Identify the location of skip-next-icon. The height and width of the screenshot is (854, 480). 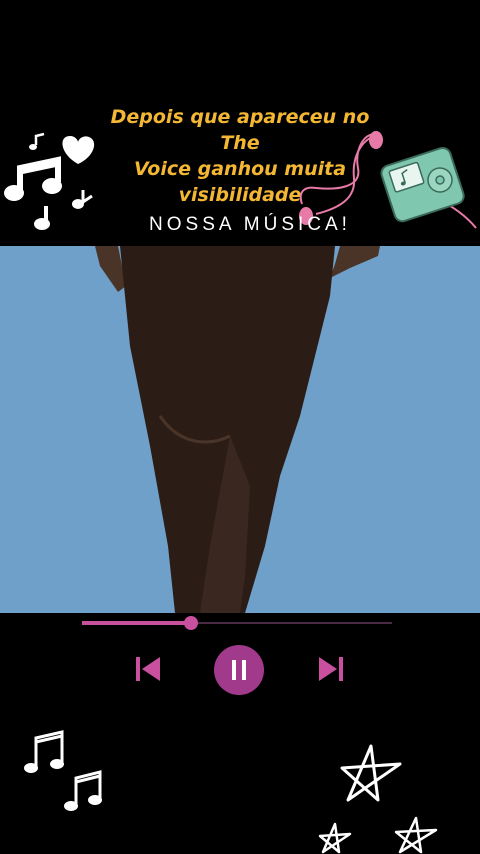
(331, 669).